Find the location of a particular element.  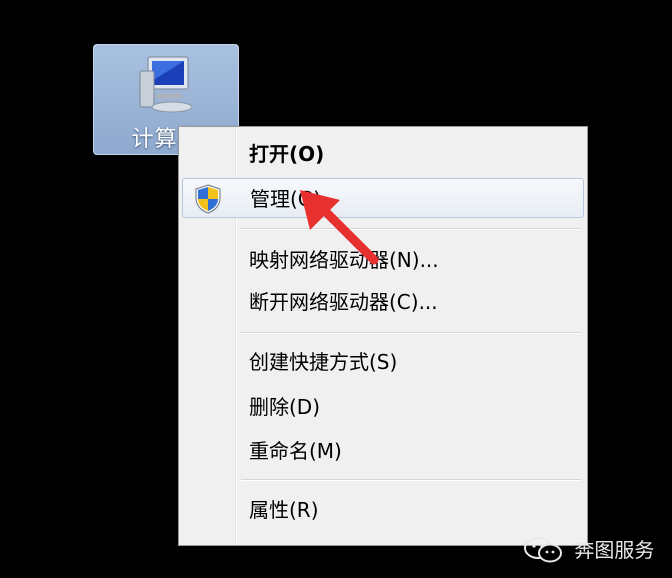

menu-item-label: 创建快捷方式(S) is located at coordinates (323, 362).